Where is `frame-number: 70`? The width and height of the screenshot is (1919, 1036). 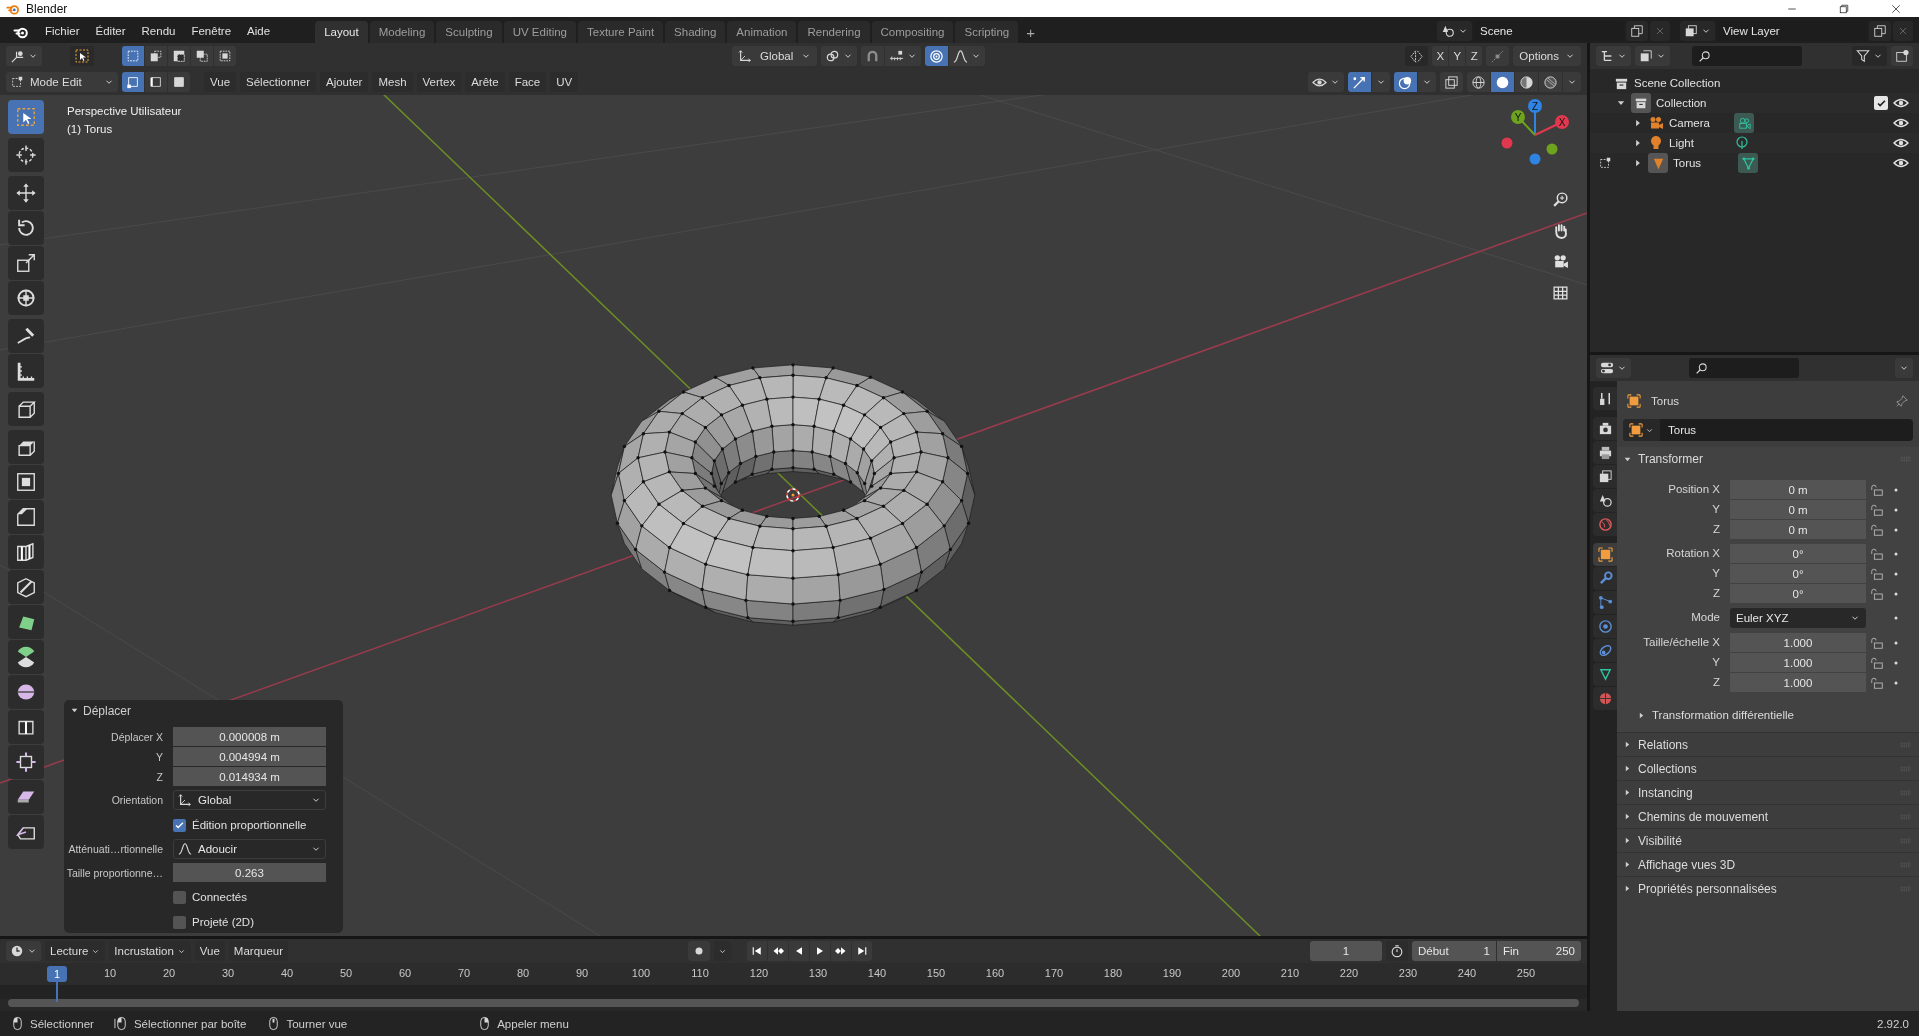
frame-number: 70 is located at coordinates (464, 973).